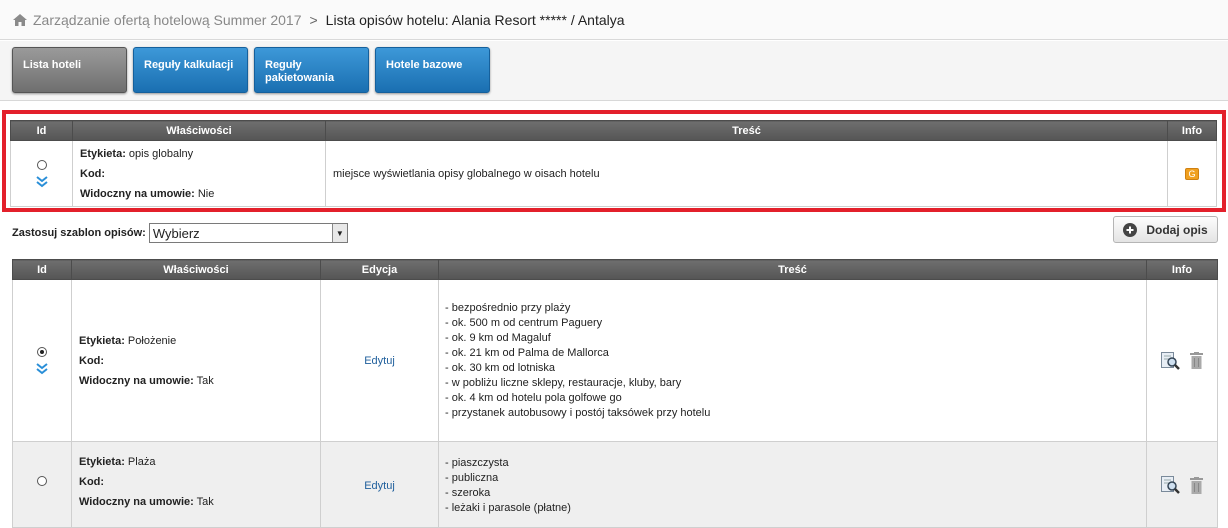 Image resolution: width=1228 pixels, height=528 pixels. Describe the element at coordinates (432, 70) in the screenshot. I see `tab-base-hotels: Hotele bazowe` at that location.